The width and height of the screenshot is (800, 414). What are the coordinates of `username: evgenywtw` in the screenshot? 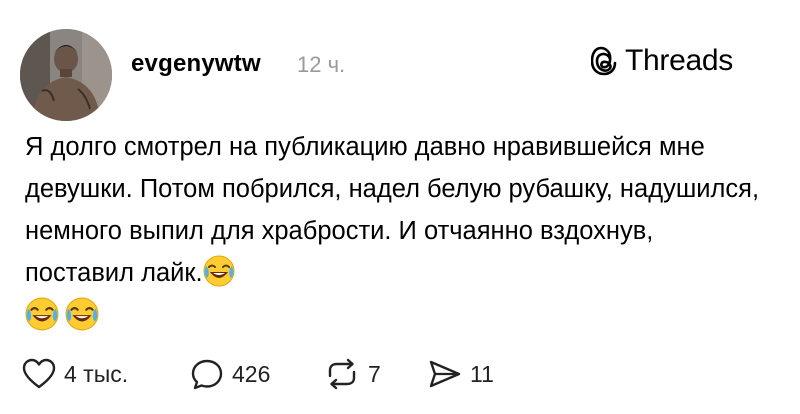 It's located at (196, 64).